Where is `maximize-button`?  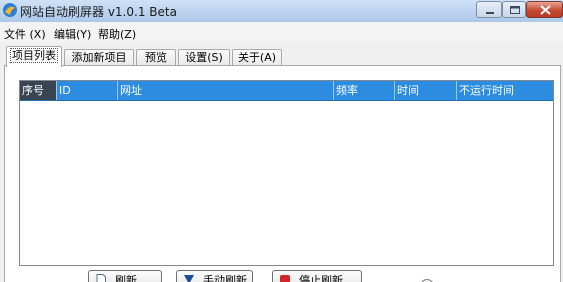
maximize-button is located at coordinates (514, 9).